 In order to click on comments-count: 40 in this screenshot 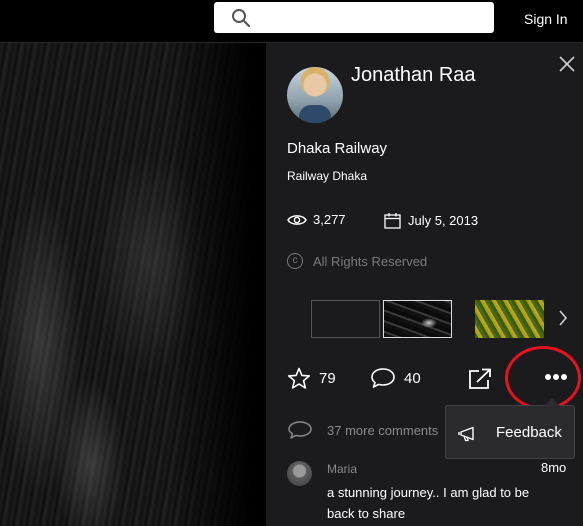, I will do `click(412, 378)`.